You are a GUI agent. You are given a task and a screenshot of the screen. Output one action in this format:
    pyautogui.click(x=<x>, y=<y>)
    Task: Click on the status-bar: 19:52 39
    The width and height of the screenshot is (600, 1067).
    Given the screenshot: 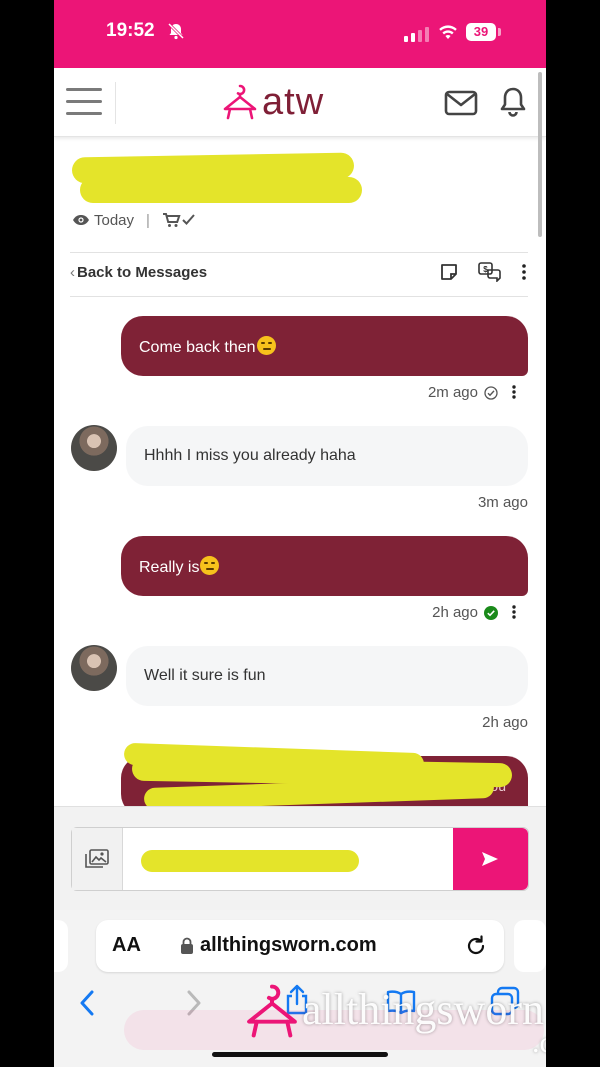 What is the action you would take?
    pyautogui.click(x=300, y=34)
    